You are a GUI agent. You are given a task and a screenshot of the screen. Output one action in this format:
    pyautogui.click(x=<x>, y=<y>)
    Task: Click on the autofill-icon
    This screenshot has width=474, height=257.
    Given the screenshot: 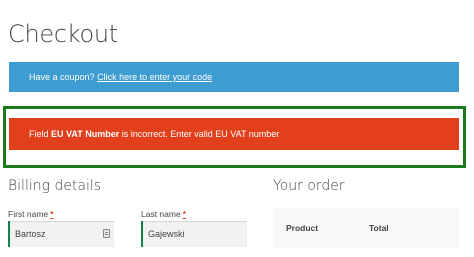 What is the action you would take?
    pyautogui.click(x=106, y=233)
    